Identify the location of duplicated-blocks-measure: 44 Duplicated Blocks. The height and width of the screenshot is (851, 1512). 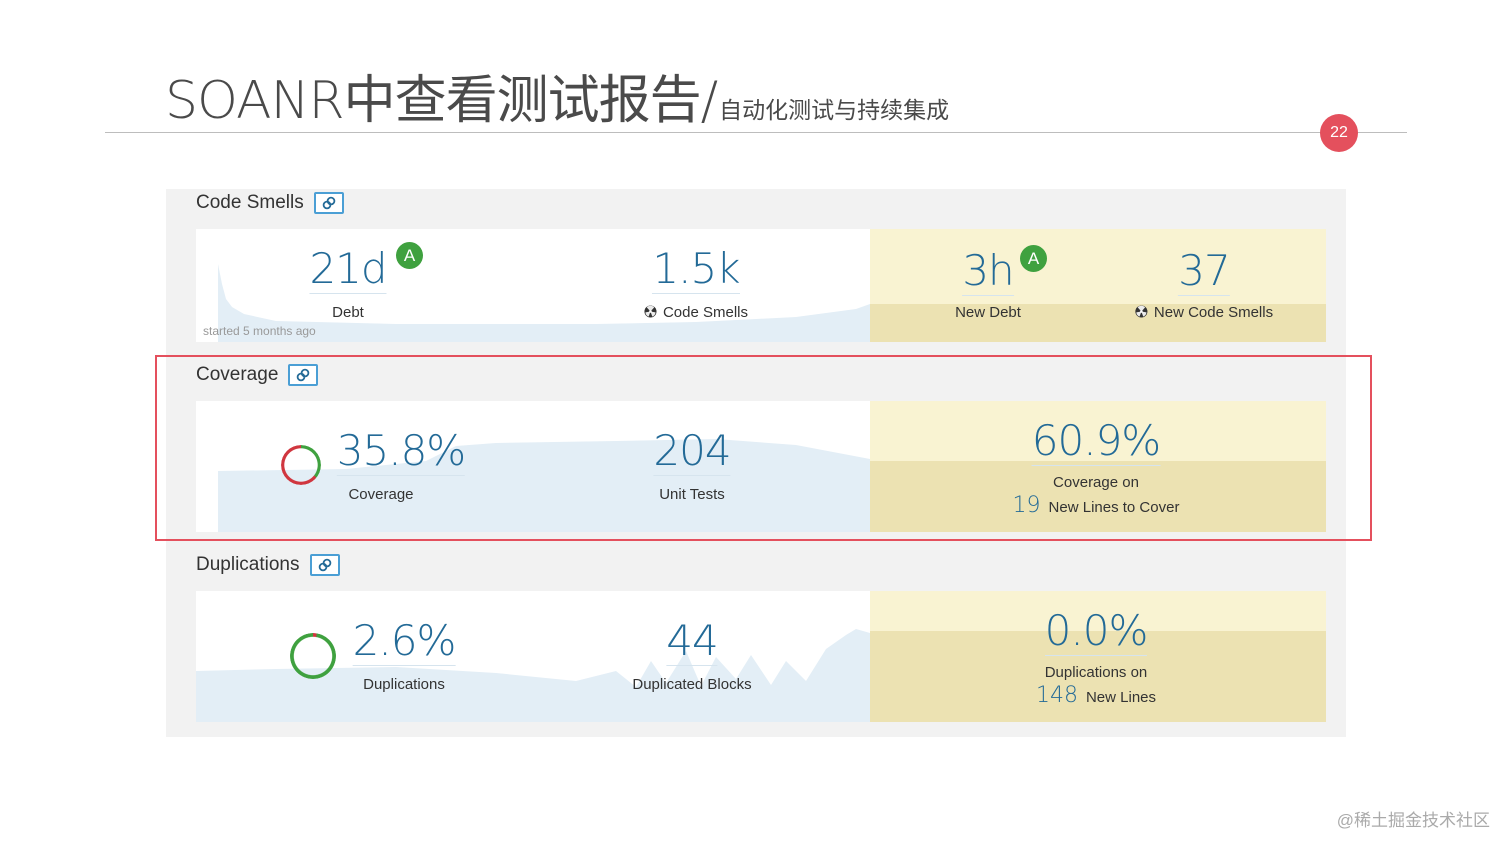
(692, 656).